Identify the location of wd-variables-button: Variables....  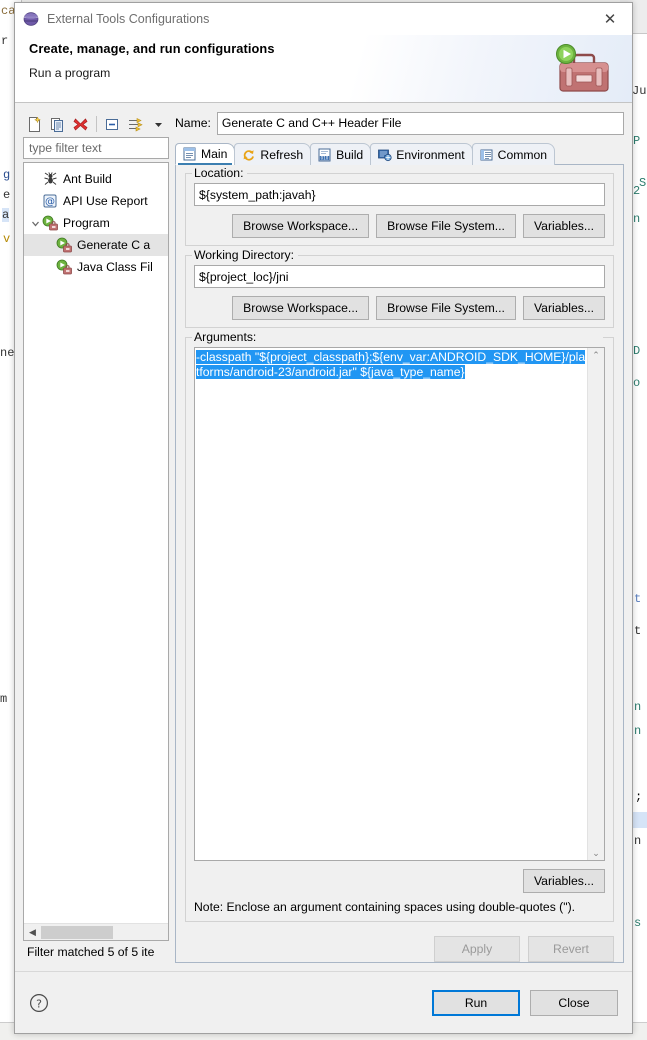
(563, 308).